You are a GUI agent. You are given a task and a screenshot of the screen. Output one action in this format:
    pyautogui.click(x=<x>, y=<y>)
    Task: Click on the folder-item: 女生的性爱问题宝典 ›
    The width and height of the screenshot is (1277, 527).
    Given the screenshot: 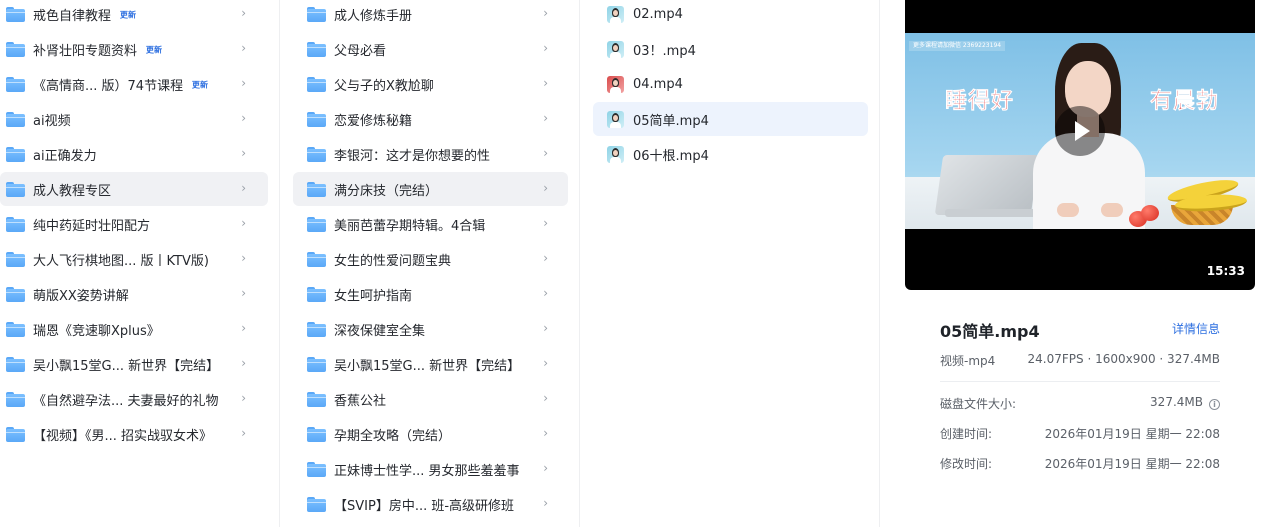 What is the action you would take?
    pyautogui.click(x=430, y=259)
    